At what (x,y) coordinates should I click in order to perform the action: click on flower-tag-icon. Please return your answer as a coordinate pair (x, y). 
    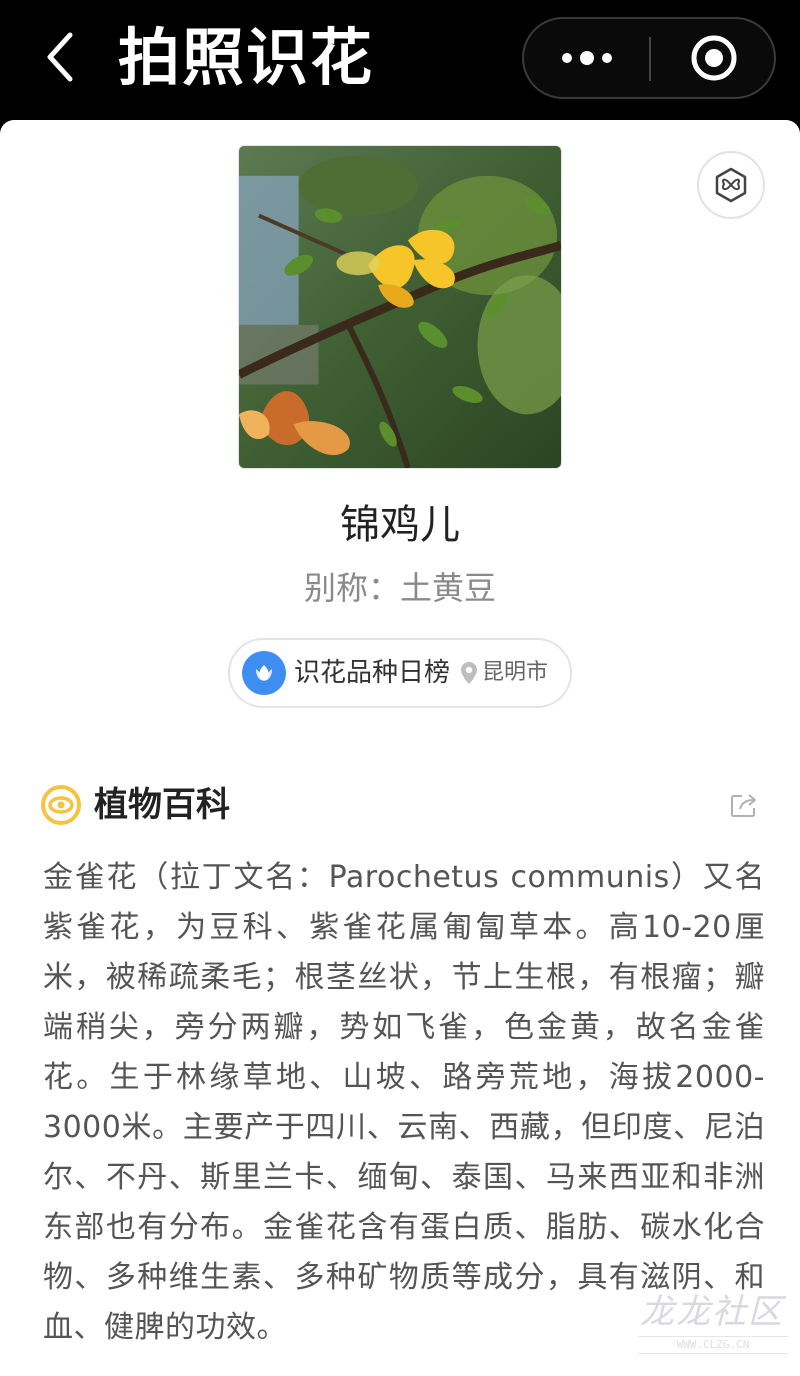
    Looking at the image, I should click on (731, 185).